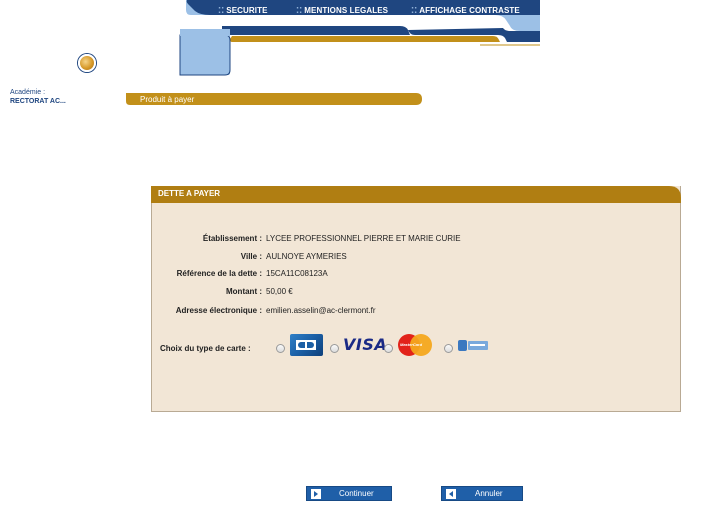  What do you see at coordinates (244, 291) in the screenshot?
I see `field-label: Montant :` at bounding box center [244, 291].